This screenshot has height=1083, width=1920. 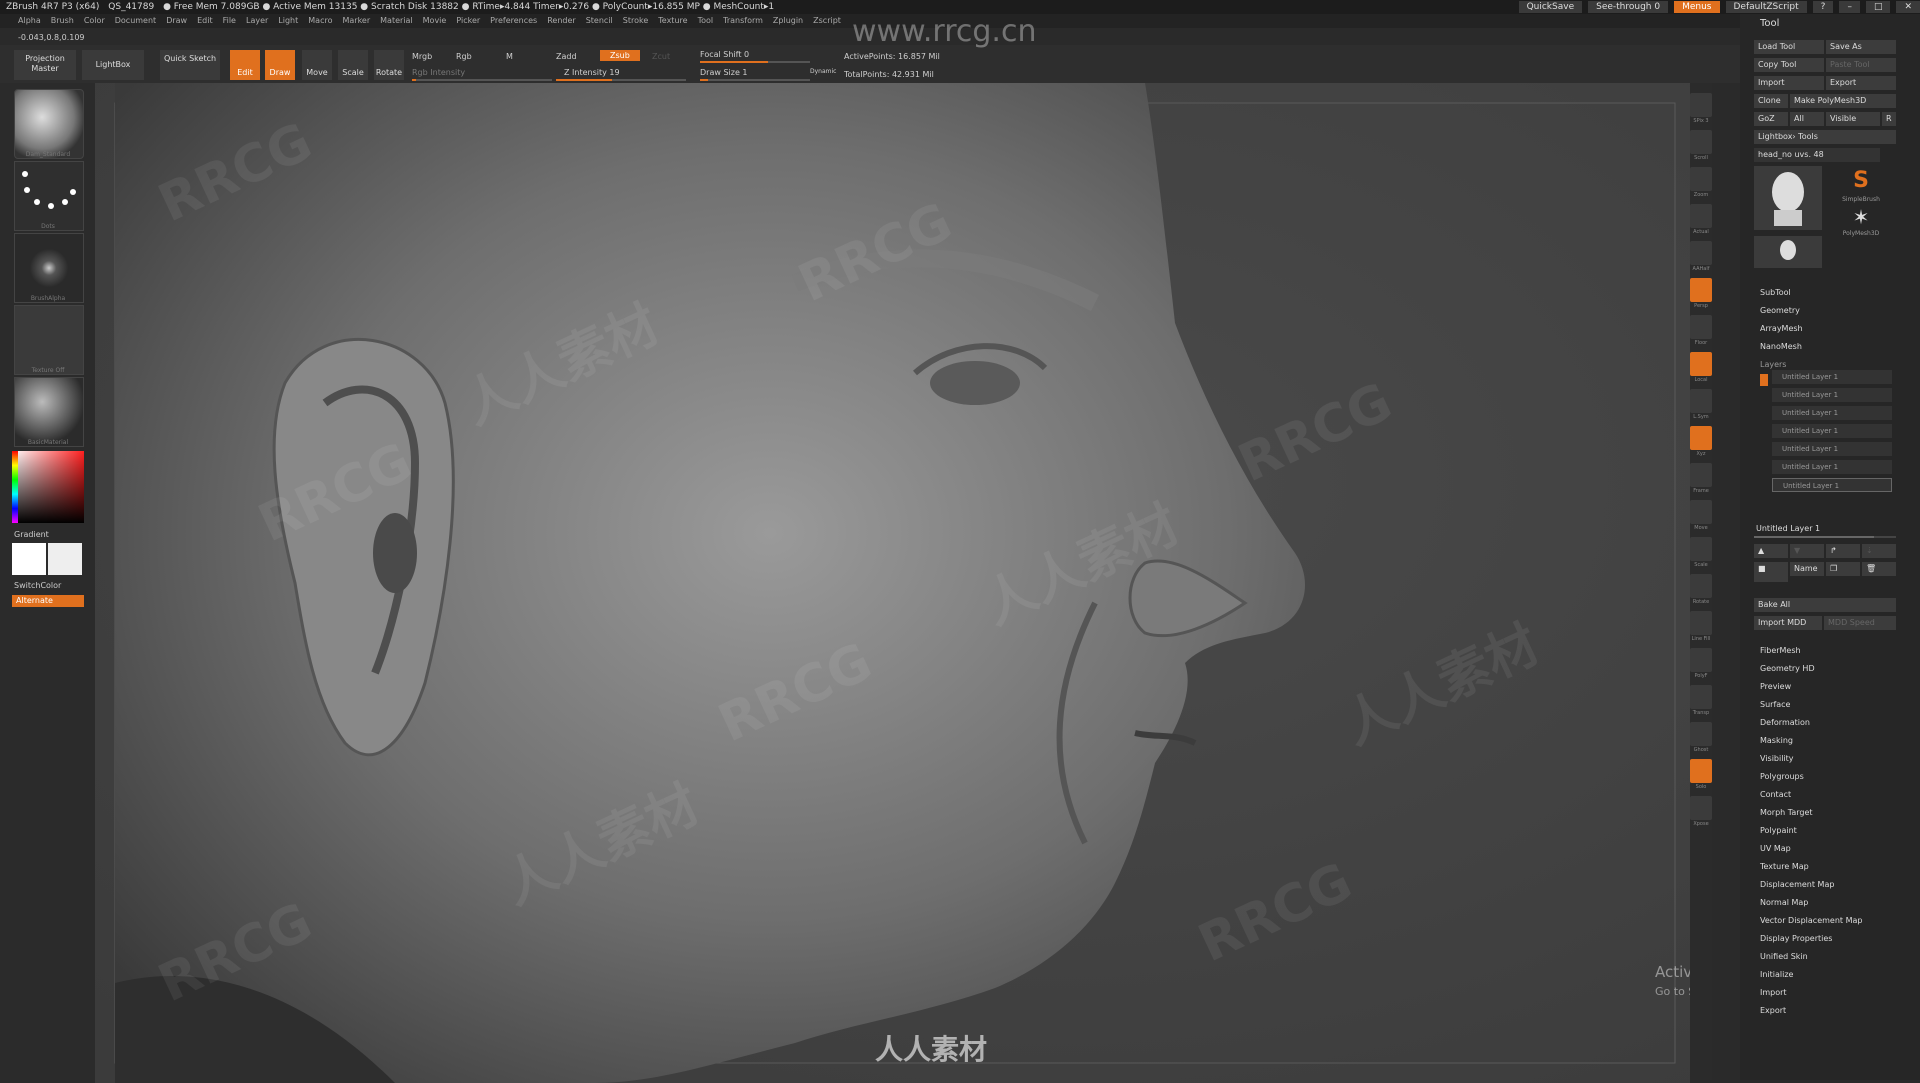 What do you see at coordinates (566, 56) in the screenshot?
I see `zadd-button: Zadd` at bounding box center [566, 56].